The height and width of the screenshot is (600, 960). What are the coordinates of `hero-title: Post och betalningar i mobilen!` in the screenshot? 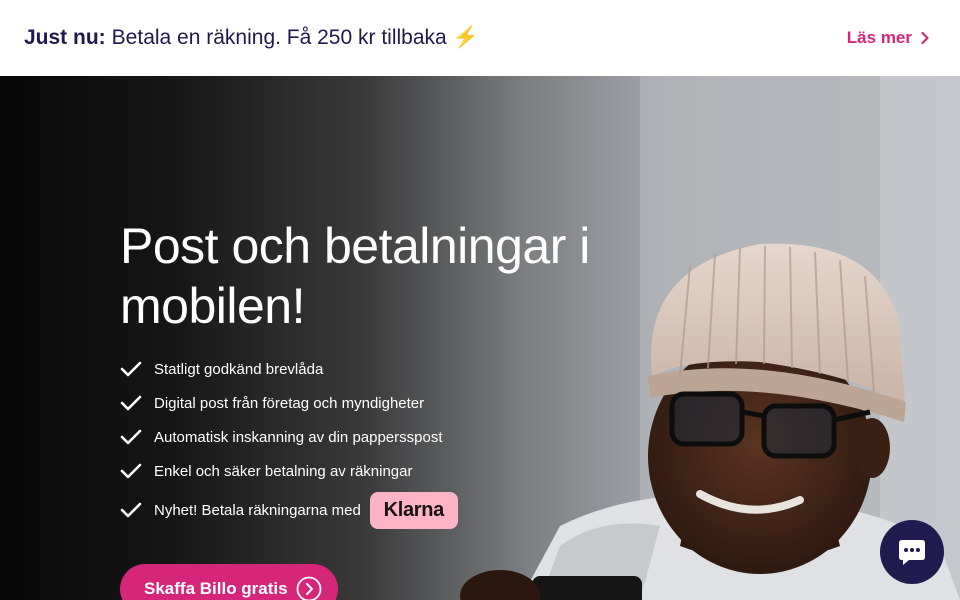 It's located at (355, 276).